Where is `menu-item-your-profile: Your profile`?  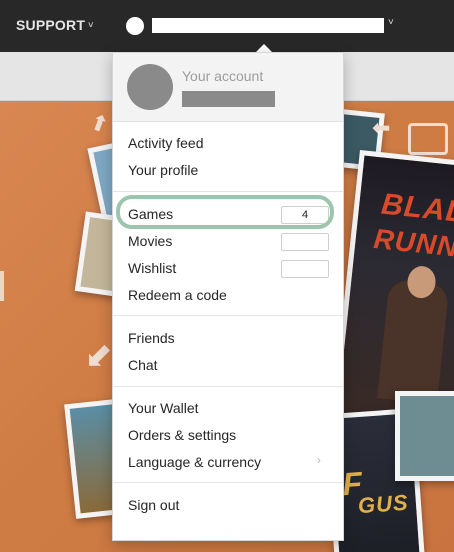
menu-item-your-profile: Your profile is located at coordinates (228, 170).